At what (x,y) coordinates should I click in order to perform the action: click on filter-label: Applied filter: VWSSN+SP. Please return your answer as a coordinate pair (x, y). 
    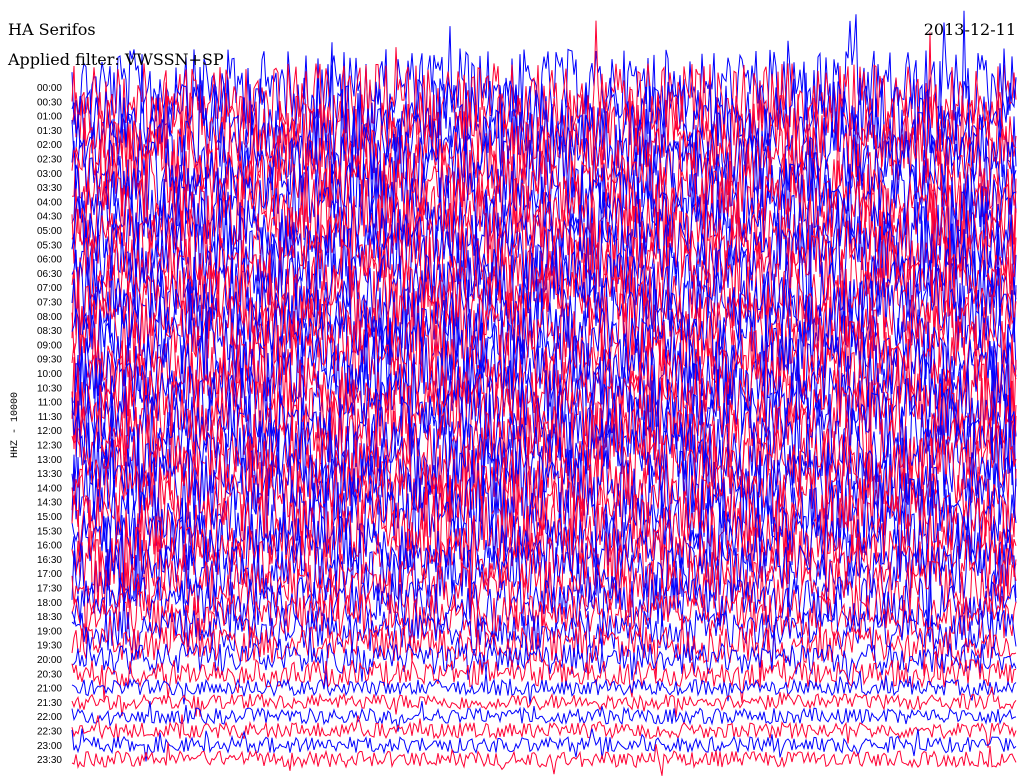
    Looking at the image, I should click on (115, 59).